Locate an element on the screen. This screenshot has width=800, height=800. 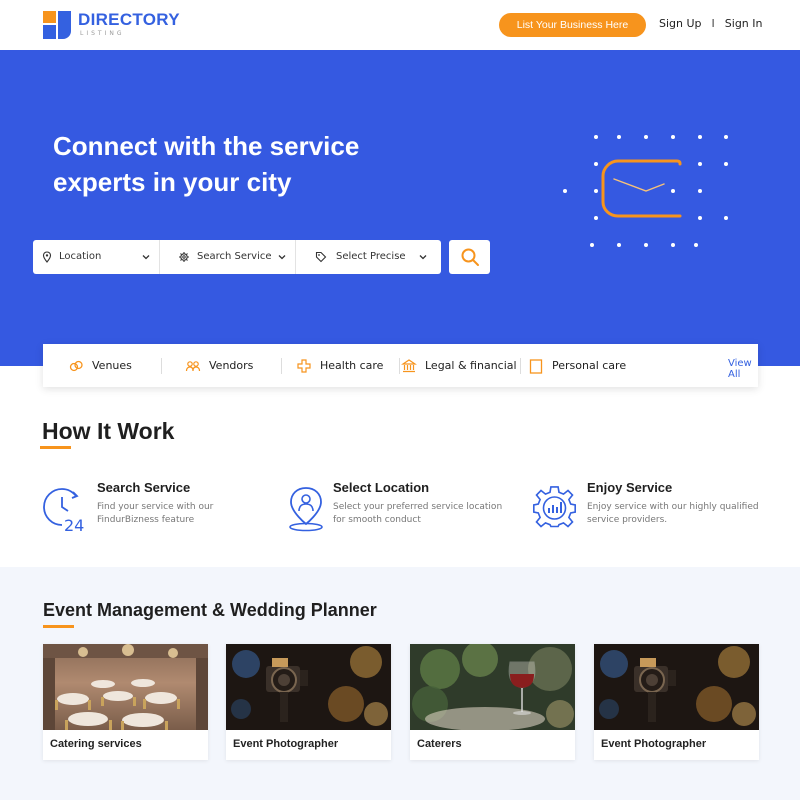
sign-in-link: Sign In is located at coordinates (744, 23).